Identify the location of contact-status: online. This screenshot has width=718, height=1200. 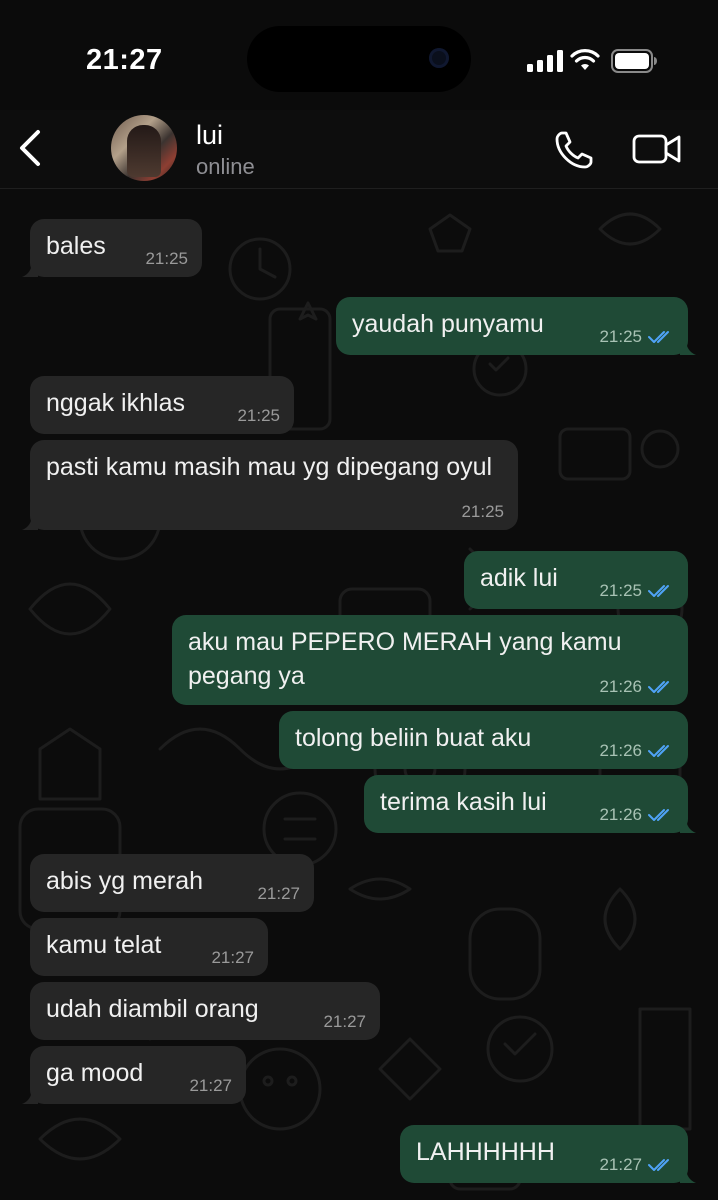
(225, 166).